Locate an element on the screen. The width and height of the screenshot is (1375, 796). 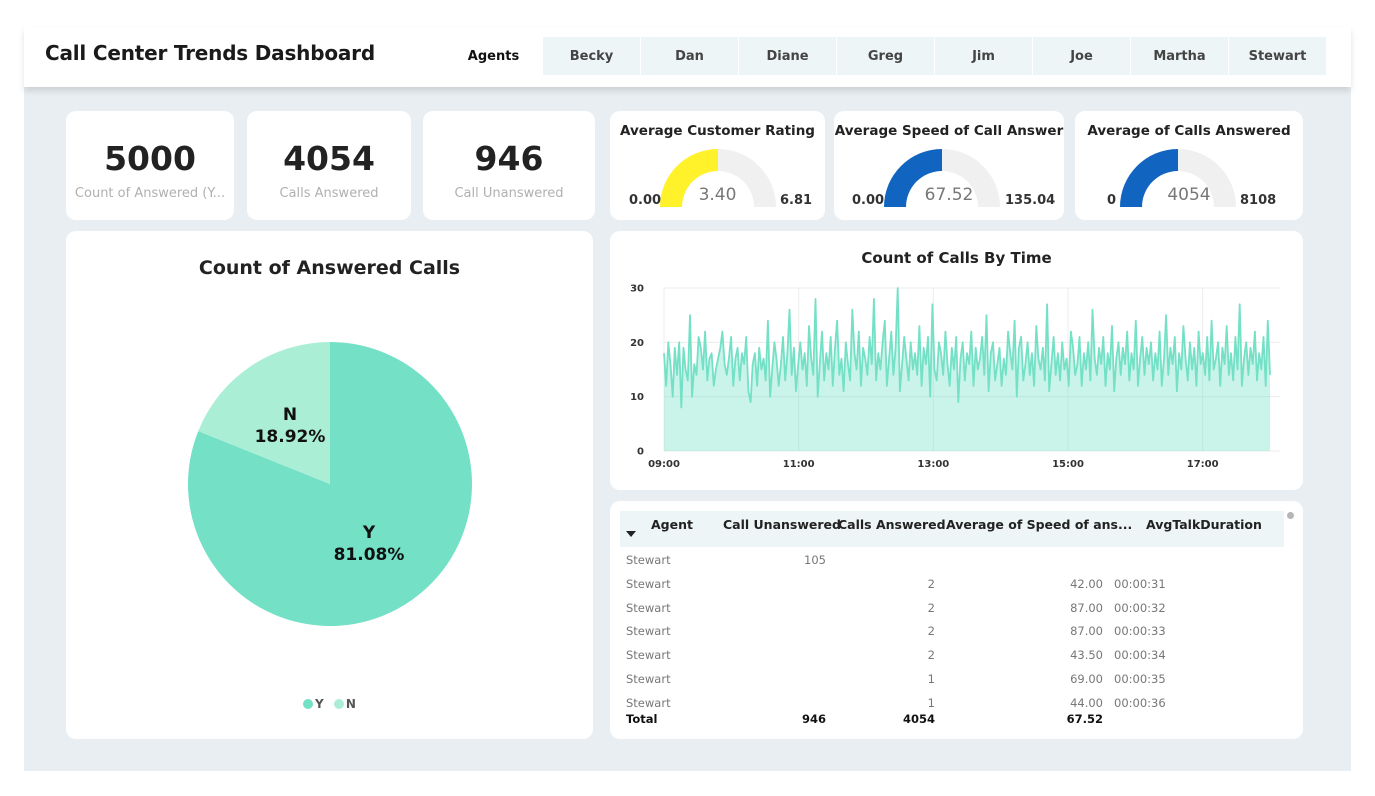
cell-speed: 44.00 is located at coordinates (1086, 703).